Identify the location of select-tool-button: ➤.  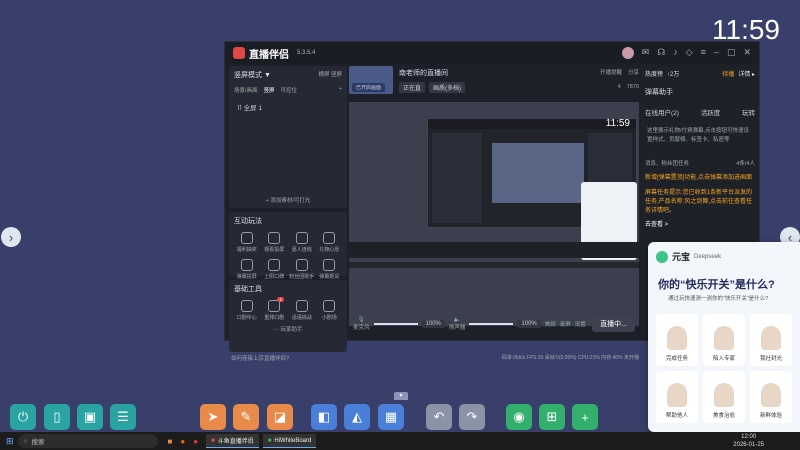
(213, 417).